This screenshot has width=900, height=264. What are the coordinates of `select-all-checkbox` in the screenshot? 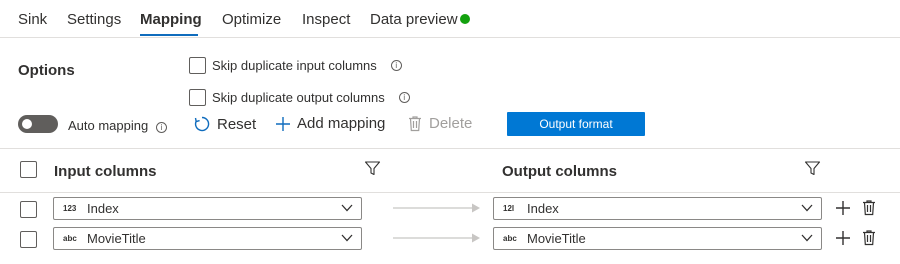 It's located at (28, 169).